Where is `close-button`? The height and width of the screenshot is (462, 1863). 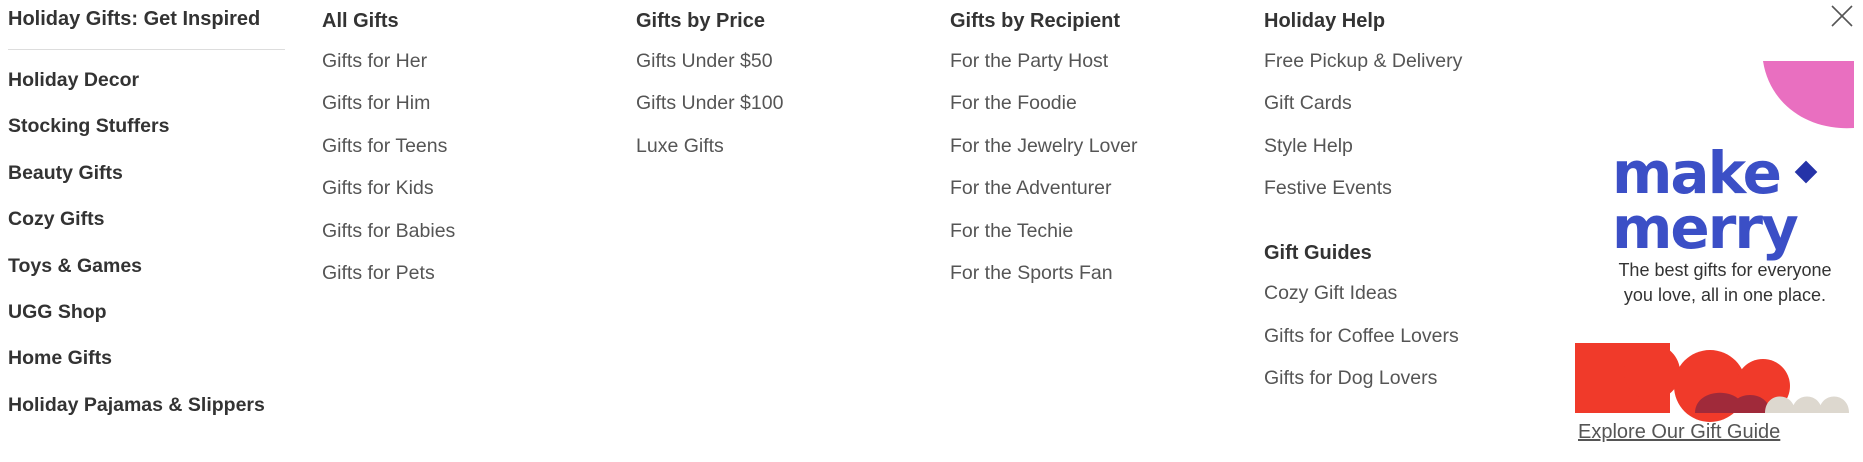
close-button is located at coordinates (1842, 16).